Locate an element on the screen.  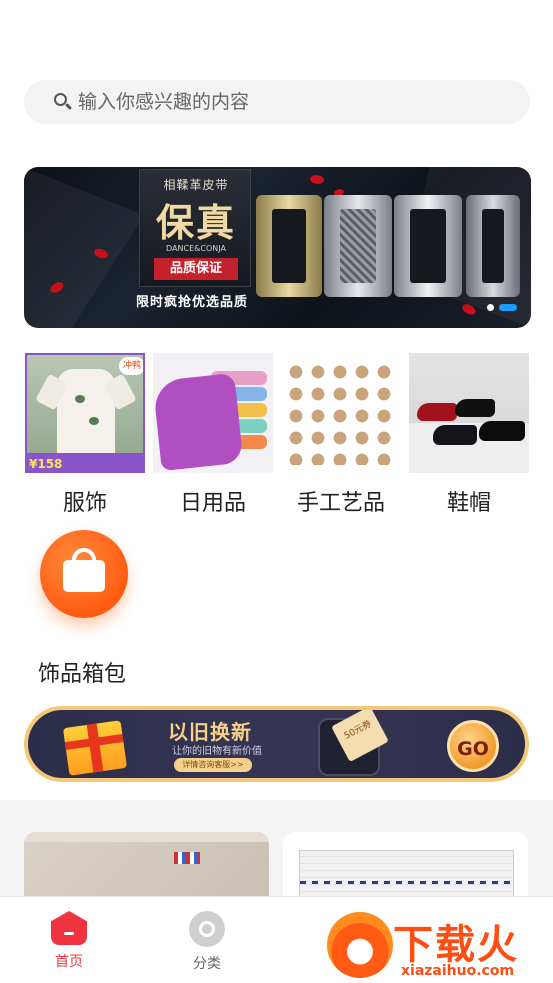
category-clothing-image: 冲鸭 ¥158 is located at coordinates (85, 413).